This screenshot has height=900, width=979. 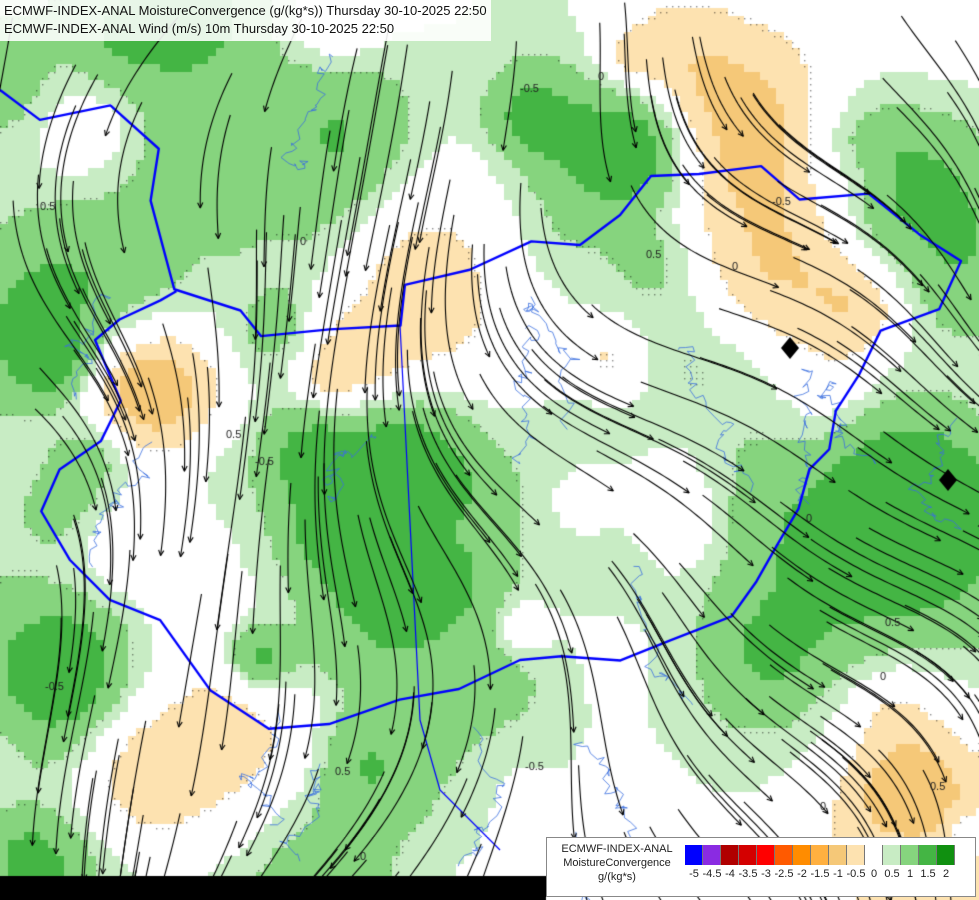 What do you see at coordinates (784, 874) in the screenshot?
I see `legend-tick-label: -2.5` at bounding box center [784, 874].